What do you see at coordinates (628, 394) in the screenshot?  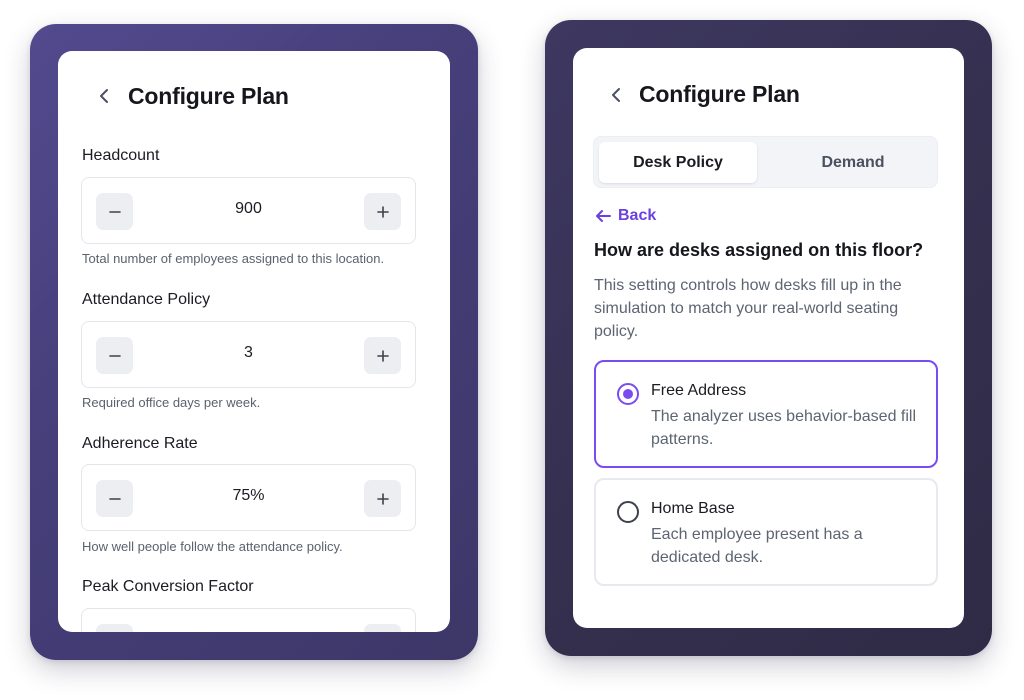 I see `radio-selected-icon` at bounding box center [628, 394].